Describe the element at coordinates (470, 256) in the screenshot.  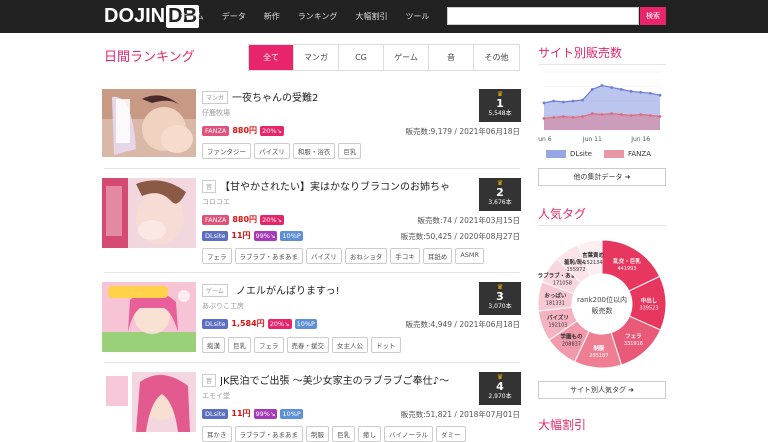
I see `tag: ASMR` at that location.